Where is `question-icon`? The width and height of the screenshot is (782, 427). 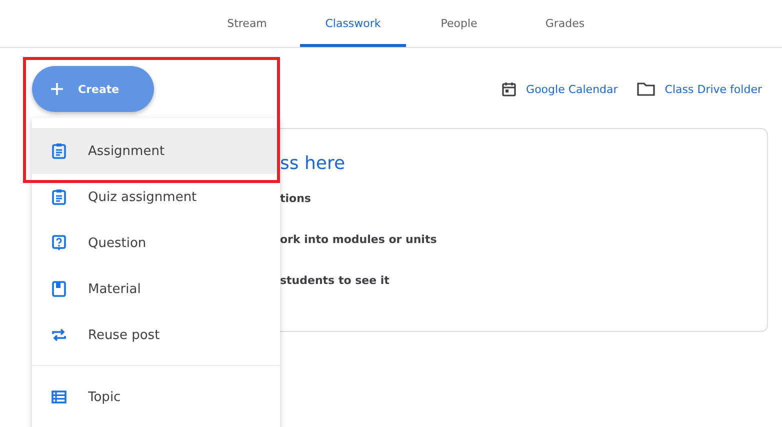
question-icon is located at coordinates (59, 243).